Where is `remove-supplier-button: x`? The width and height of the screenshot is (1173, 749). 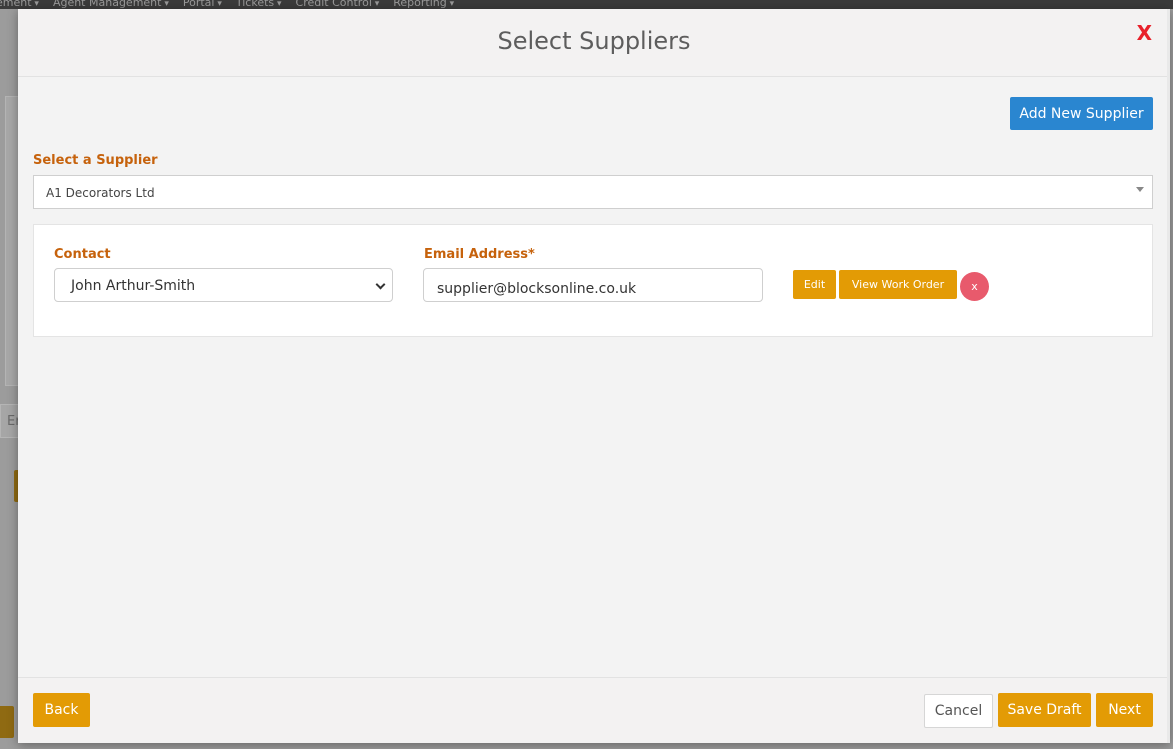 remove-supplier-button: x is located at coordinates (974, 286).